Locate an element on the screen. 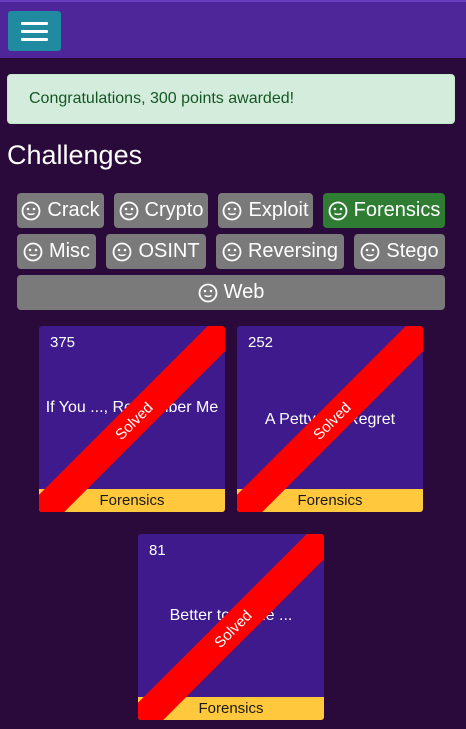 This screenshot has height=729, width=466. challenge-points: 375 is located at coordinates (63, 342).